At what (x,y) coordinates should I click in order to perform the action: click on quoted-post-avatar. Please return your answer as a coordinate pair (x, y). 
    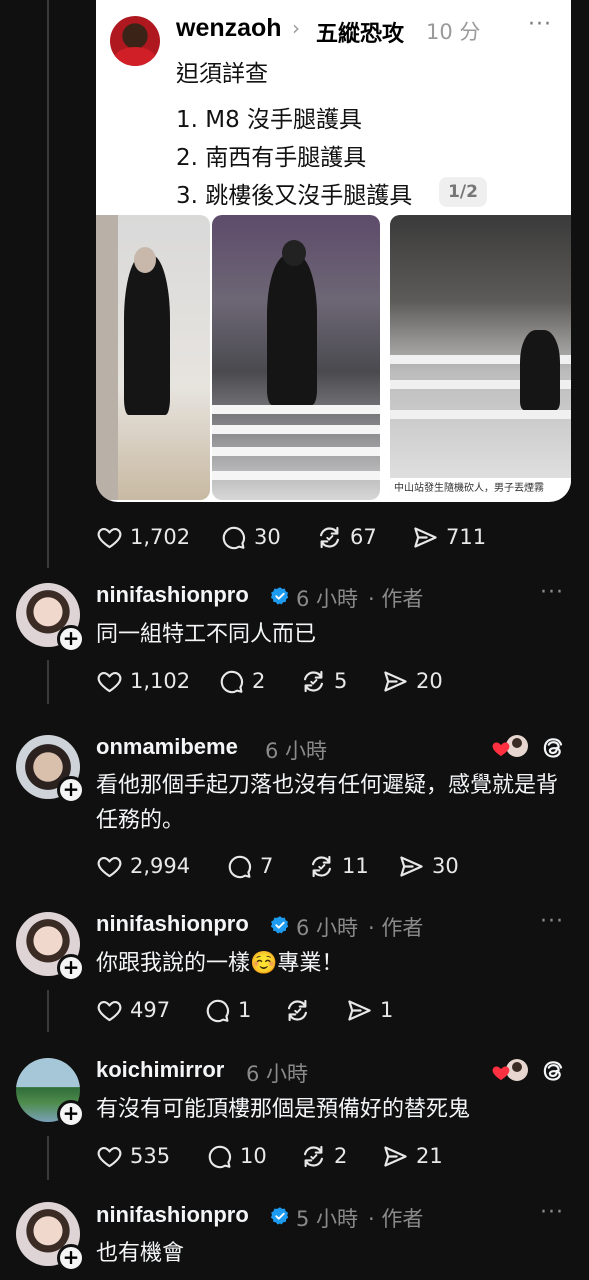
    Looking at the image, I should click on (135, 41).